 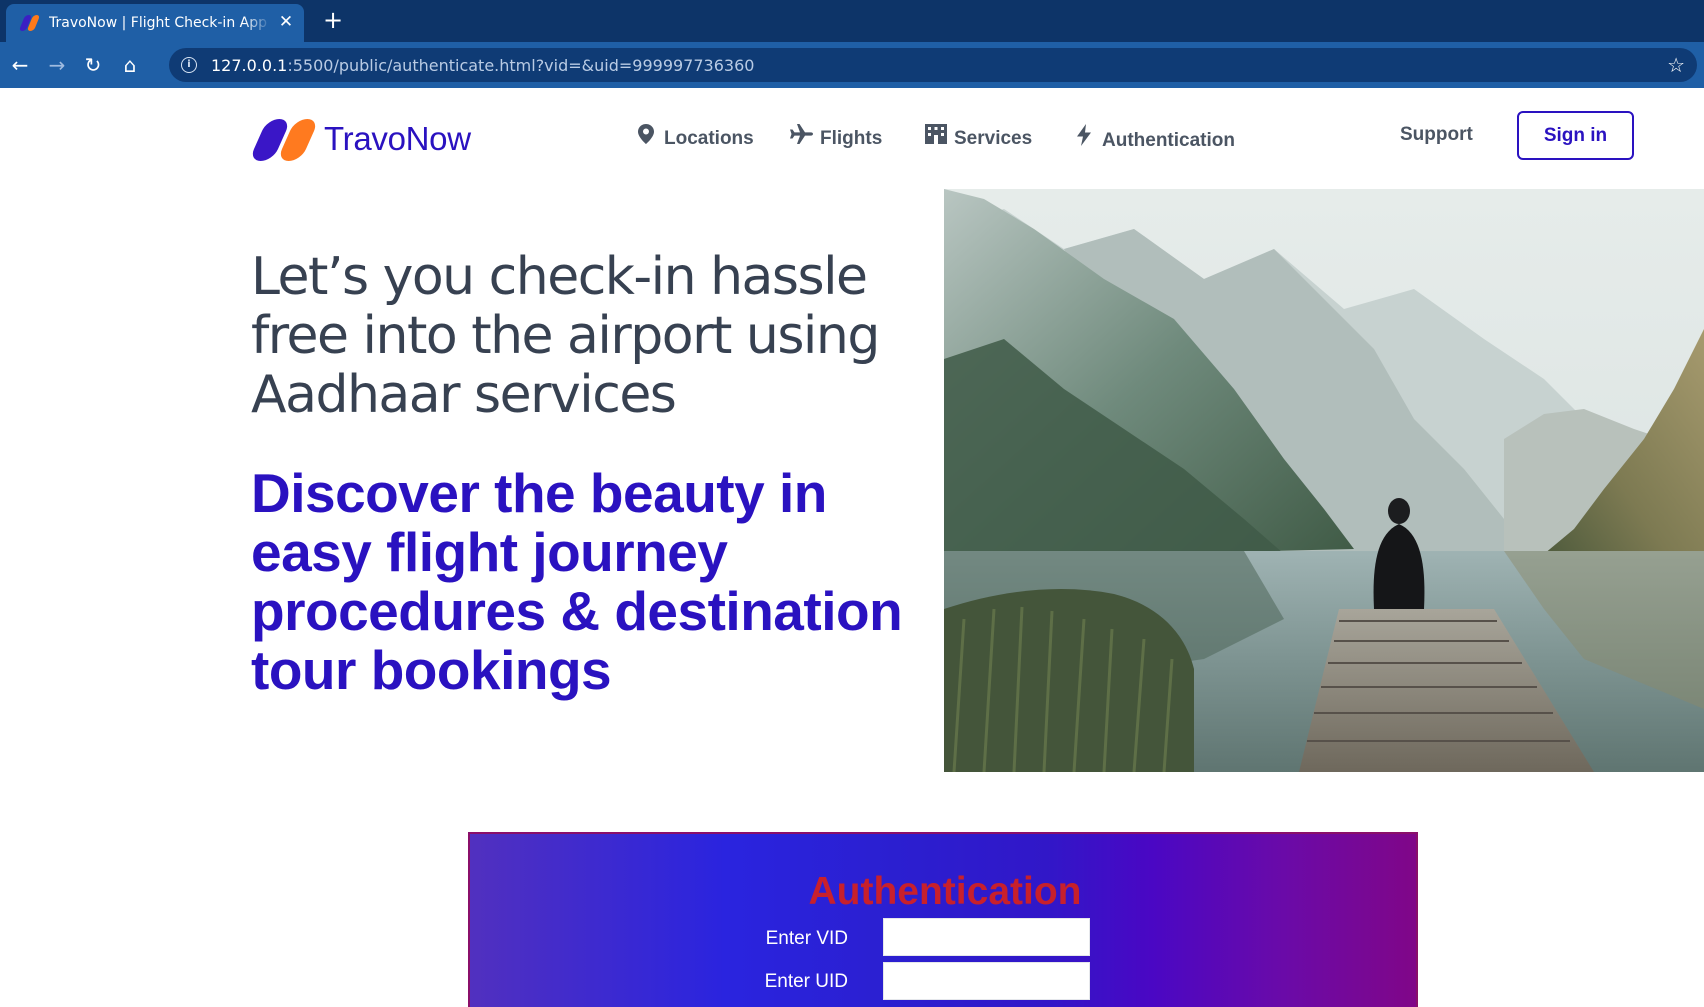 What do you see at coordinates (130, 65) in the screenshot?
I see `home-icon: ⌂` at bounding box center [130, 65].